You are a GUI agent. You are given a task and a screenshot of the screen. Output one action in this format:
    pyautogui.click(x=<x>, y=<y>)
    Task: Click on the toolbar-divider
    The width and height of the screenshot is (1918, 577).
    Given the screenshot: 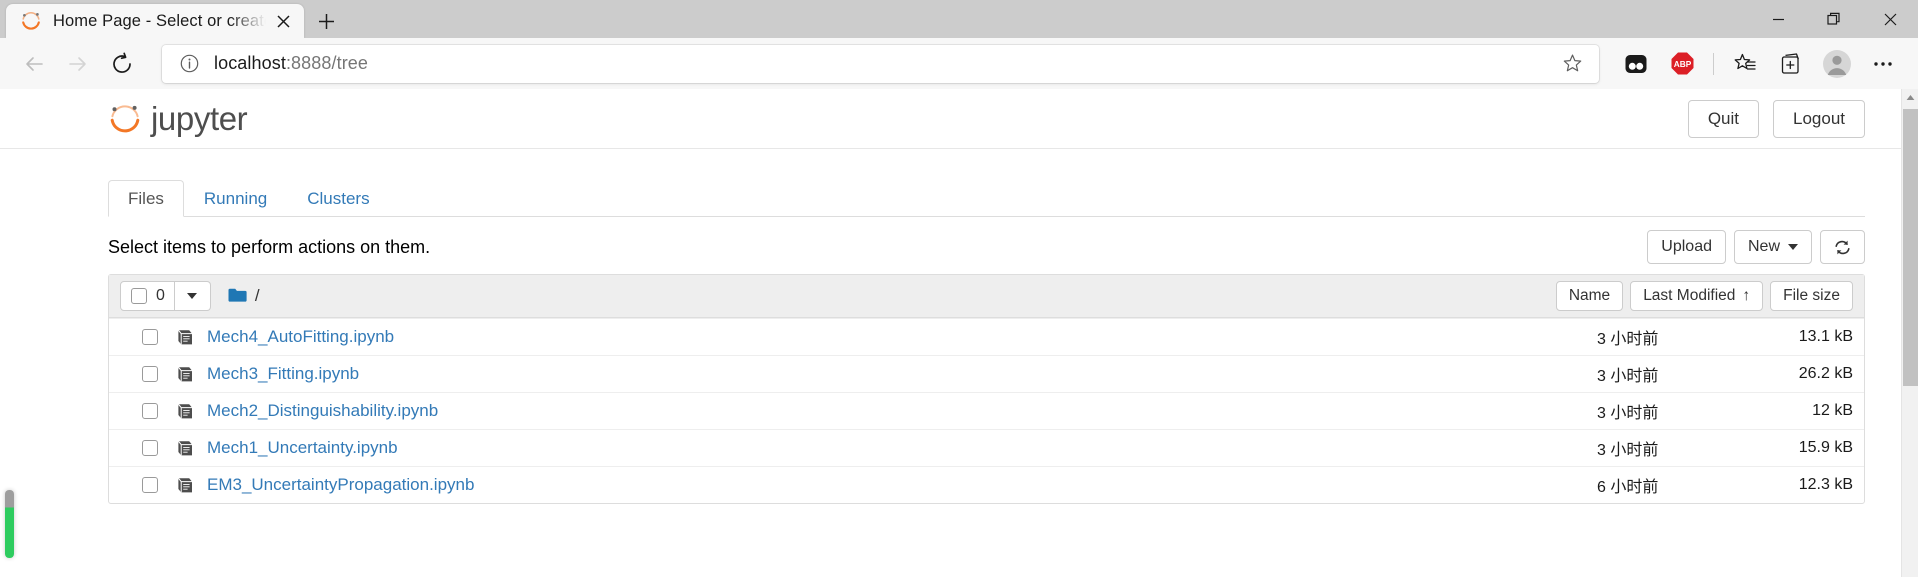 What is the action you would take?
    pyautogui.click(x=1713, y=63)
    